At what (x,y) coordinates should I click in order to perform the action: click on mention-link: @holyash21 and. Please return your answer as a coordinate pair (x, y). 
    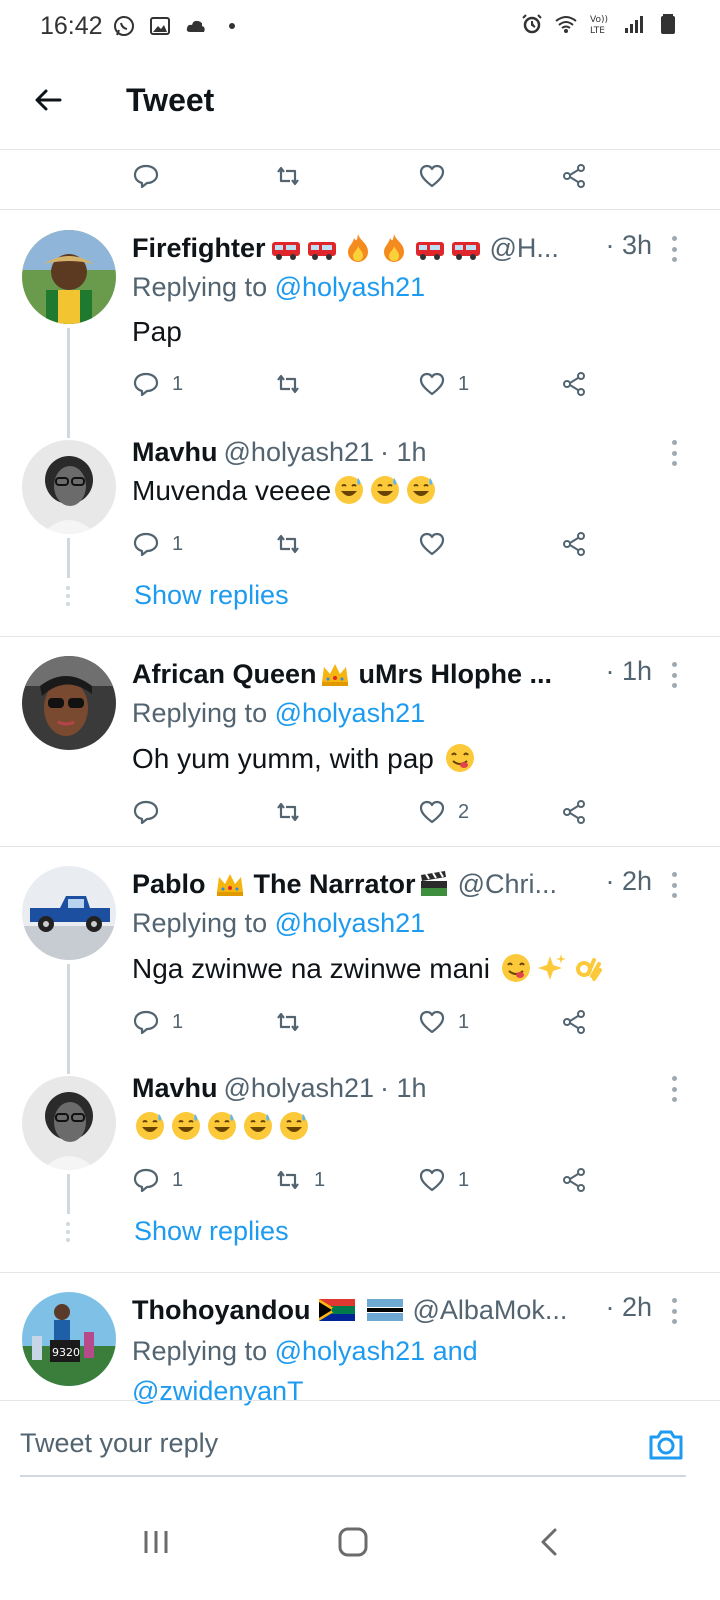
    Looking at the image, I should click on (376, 1351).